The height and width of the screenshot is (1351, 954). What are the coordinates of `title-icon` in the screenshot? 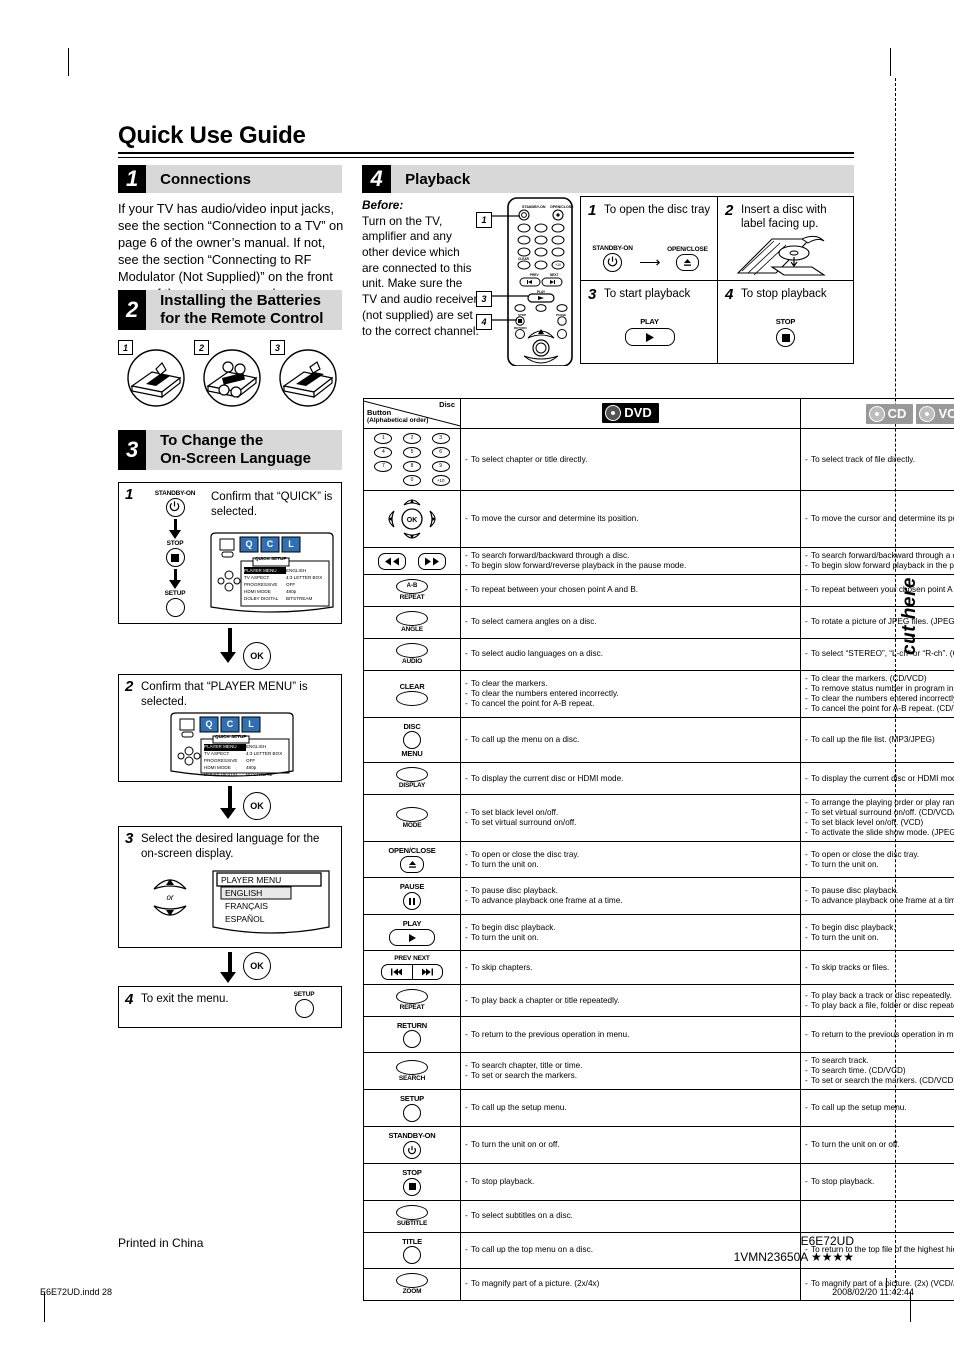 It's located at (412, 1254).